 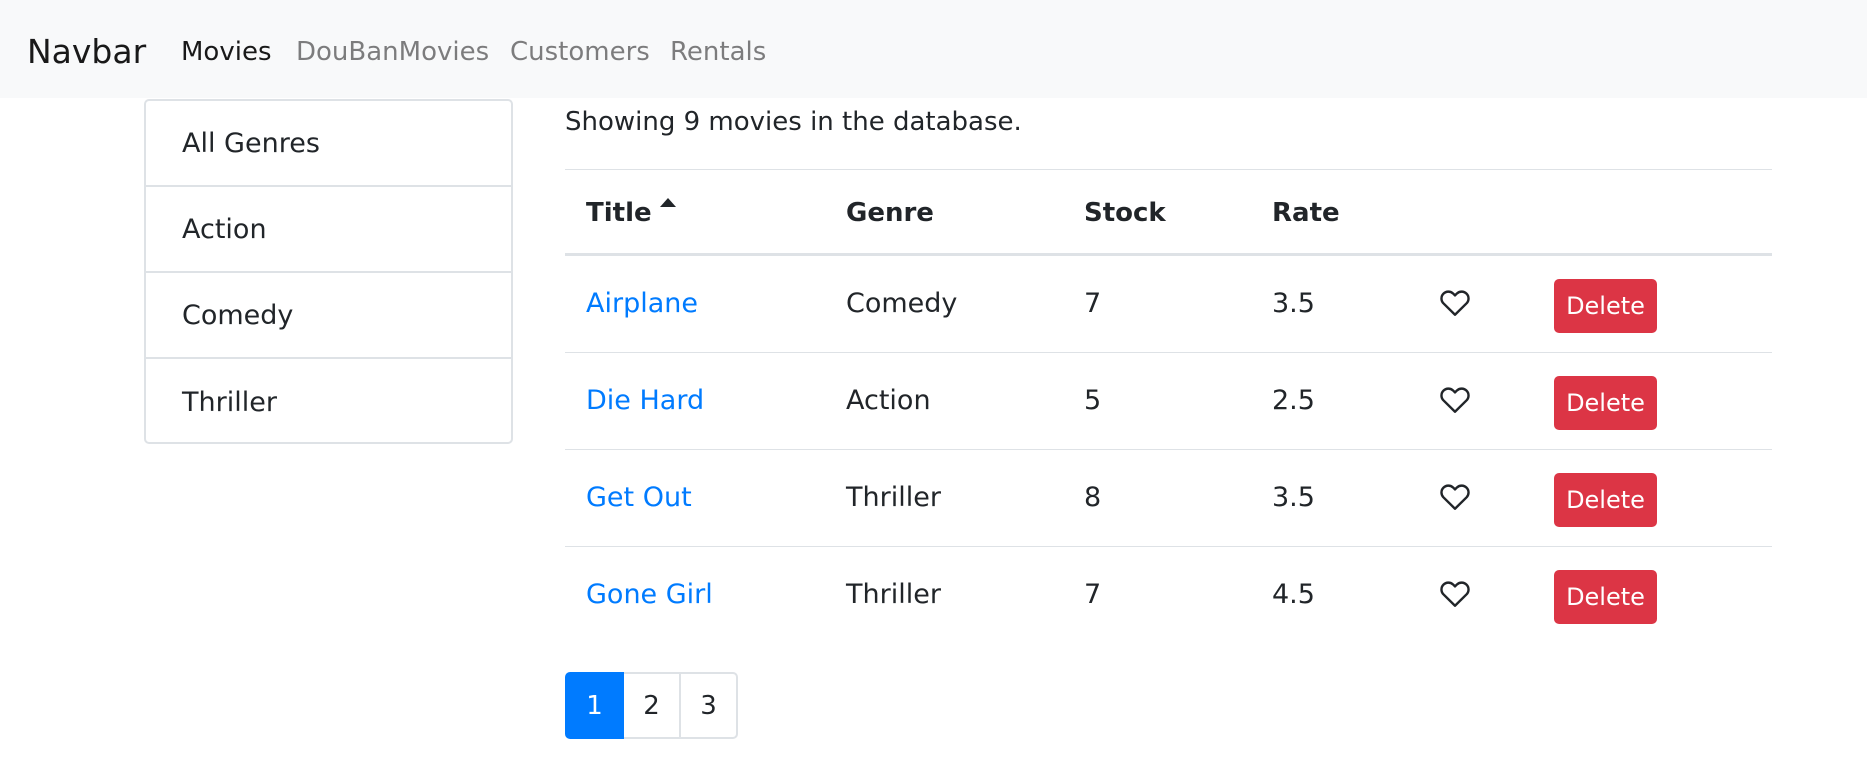 What do you see at coordinates (1125, 213) in the screenshot?
I see `column-header-stock: Stock` at bounding box center [1125, 213].